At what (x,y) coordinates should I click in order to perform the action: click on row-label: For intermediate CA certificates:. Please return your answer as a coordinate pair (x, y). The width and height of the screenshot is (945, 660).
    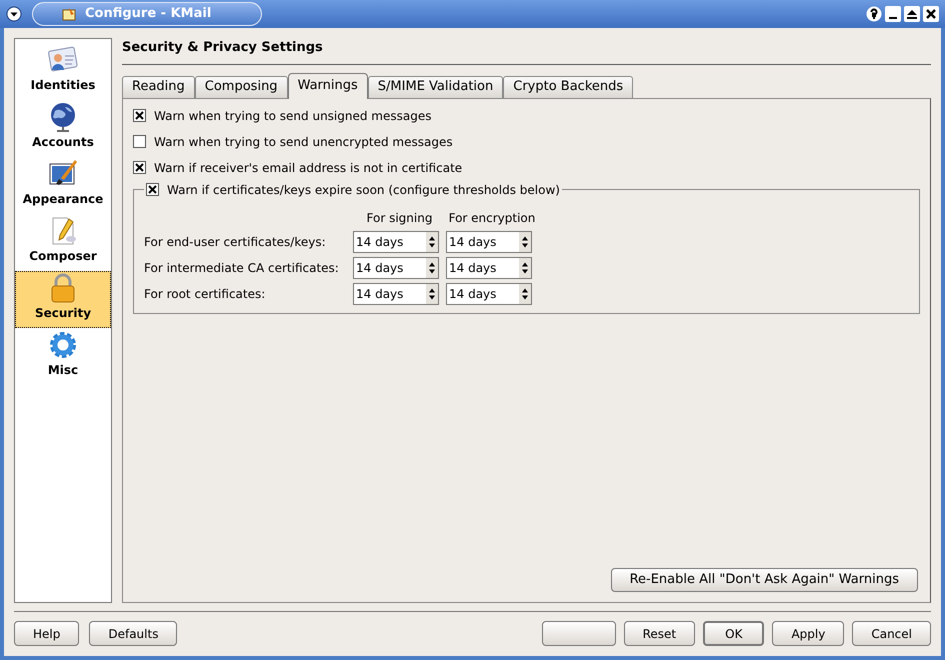
    Looking at the image, I should click on (242, 268).